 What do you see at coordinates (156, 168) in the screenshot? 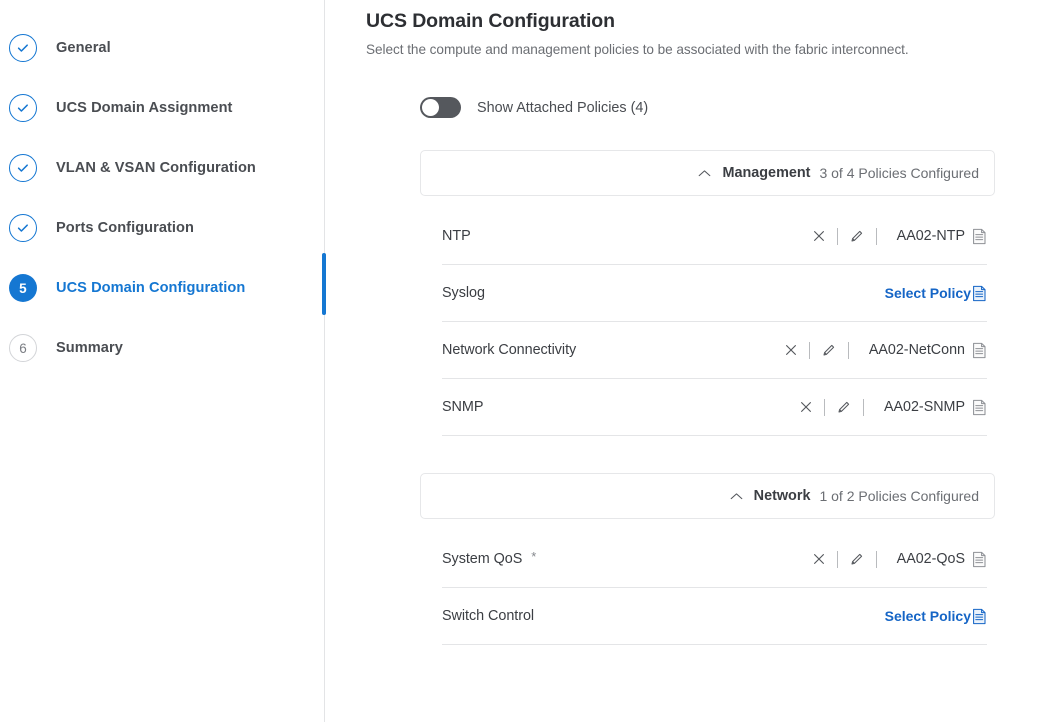
I see `sidebar-item-label: VLAN & VSAN Configuration` at bounding box center [156, 168].